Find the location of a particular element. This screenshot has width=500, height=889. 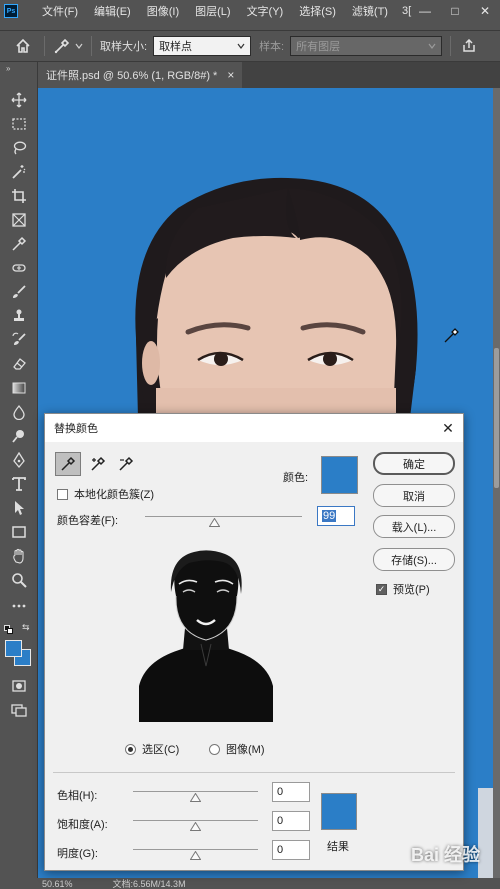

selection-preview is located at coordinates (206, 629).